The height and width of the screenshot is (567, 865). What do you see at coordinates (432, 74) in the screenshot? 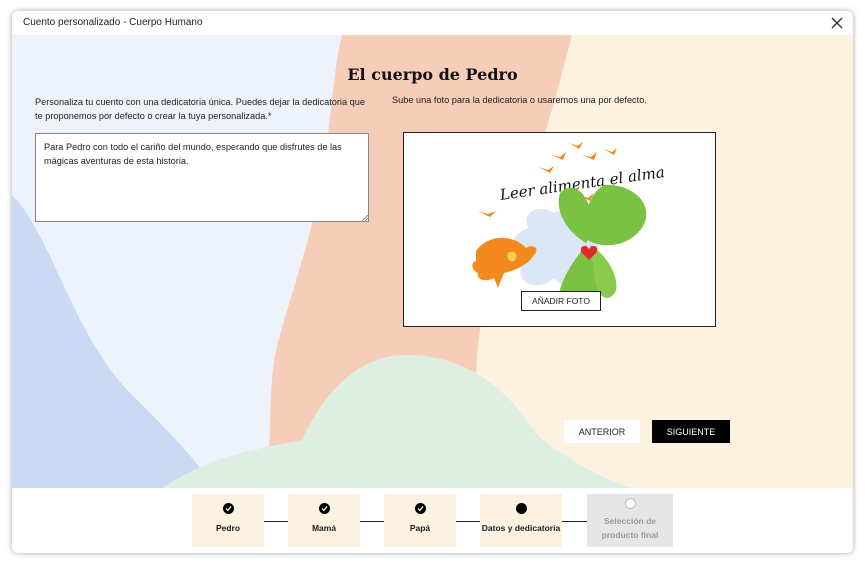
I see `page-title: El cuerpo de Pedro` at bounding box center [432, 74].